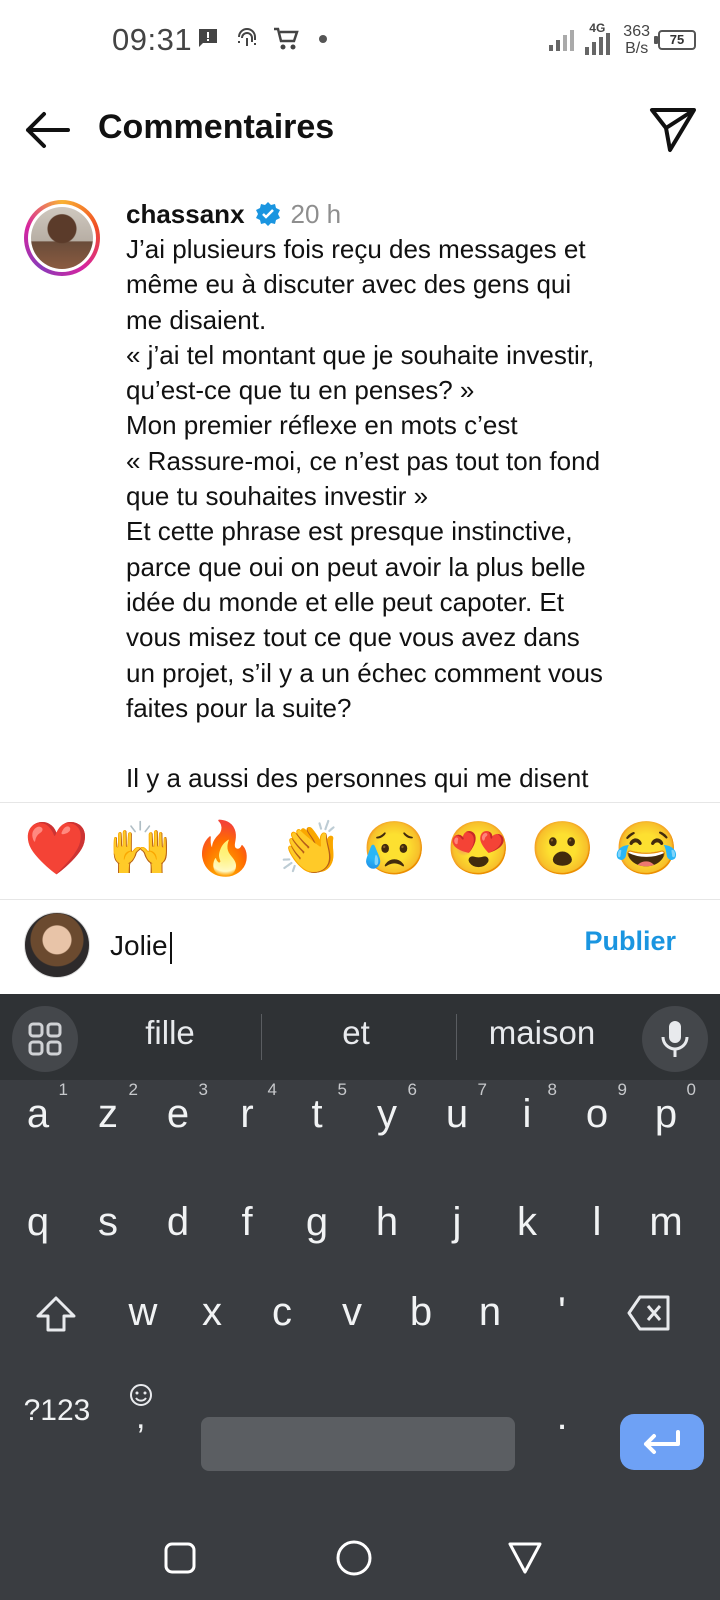  I want to click on system-nav-bar, so click(360, 1552).